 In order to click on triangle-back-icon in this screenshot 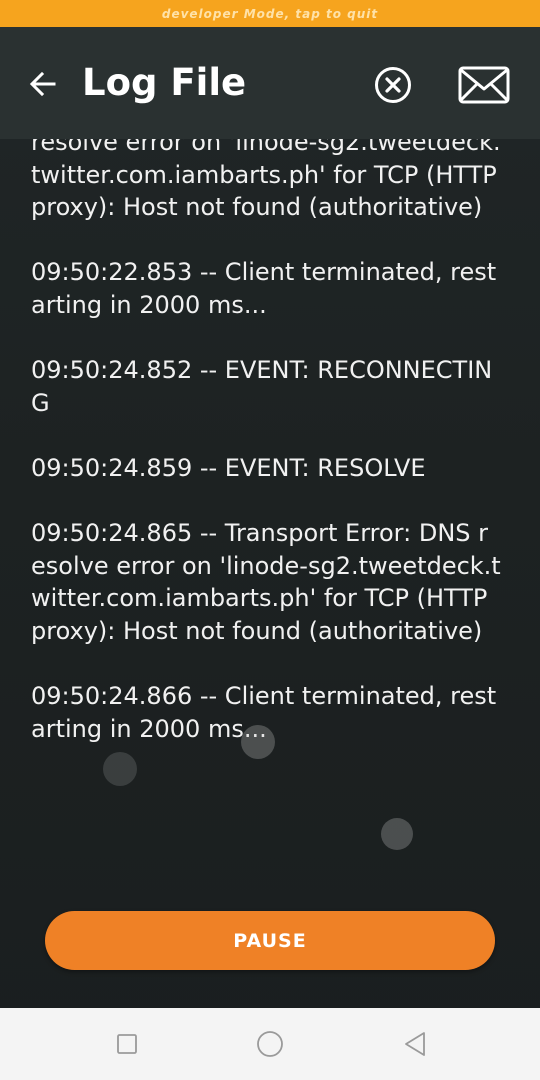, I will do `click(415, 1044)`.